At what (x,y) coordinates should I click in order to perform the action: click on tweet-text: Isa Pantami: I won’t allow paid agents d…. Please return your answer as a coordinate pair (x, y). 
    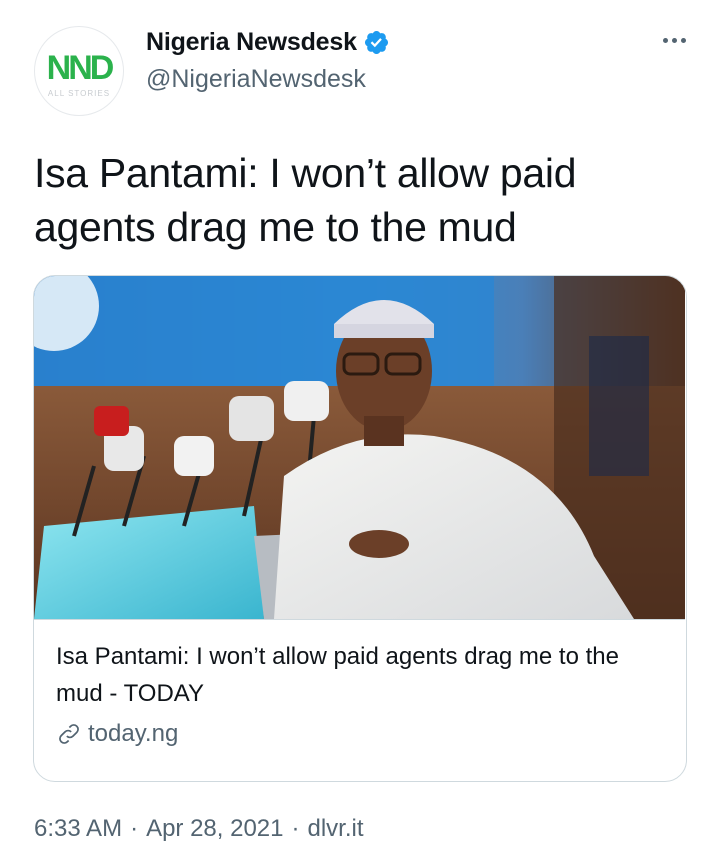
    Looking at the image, I should click on (305, 200).